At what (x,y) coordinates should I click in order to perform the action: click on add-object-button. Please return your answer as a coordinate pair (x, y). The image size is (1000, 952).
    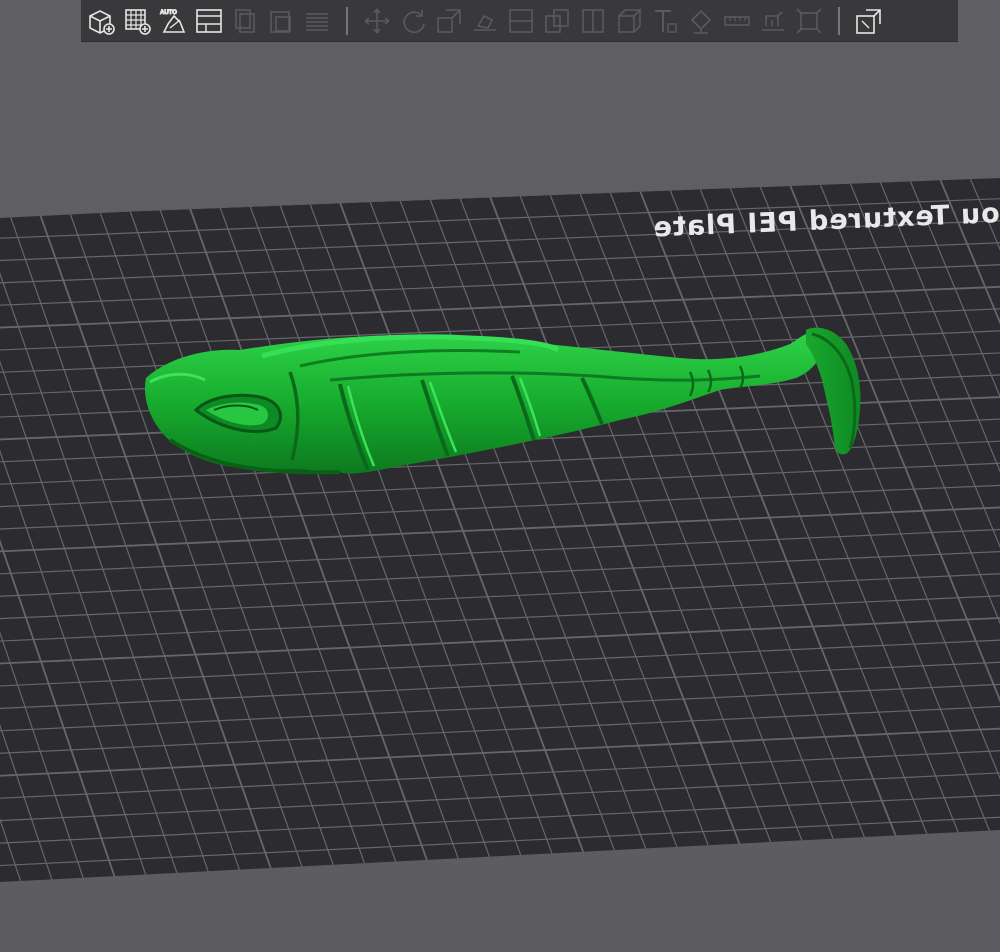
    Looking at the image, I should click on (101, 21).